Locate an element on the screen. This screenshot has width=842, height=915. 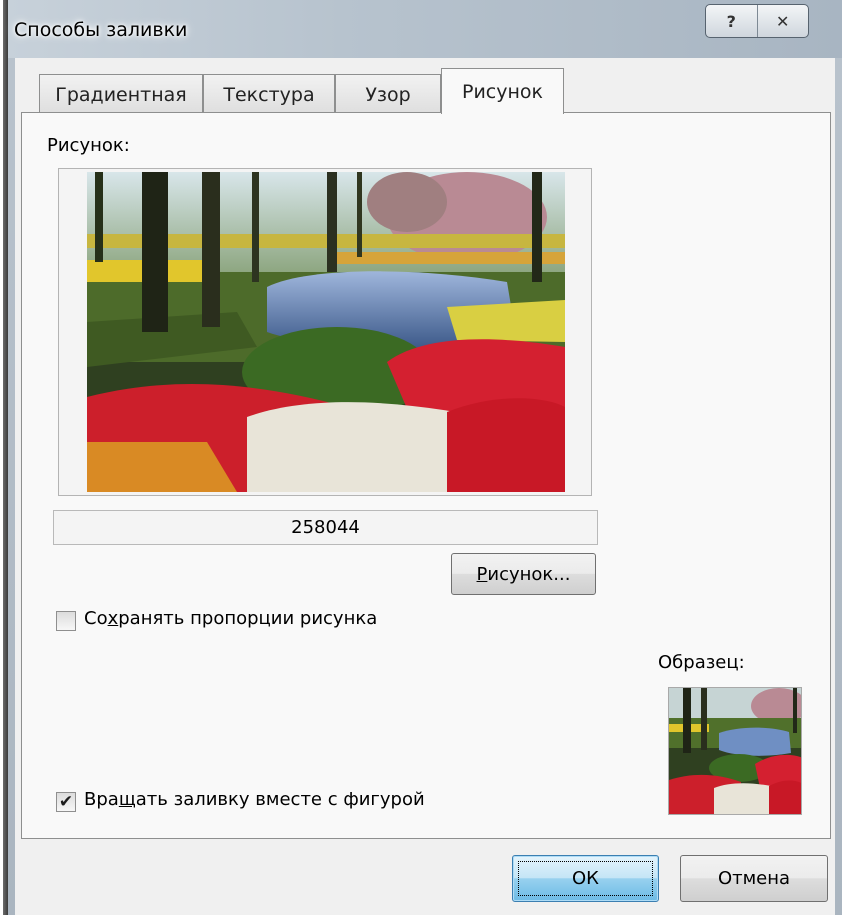
focus-rectangle is located at coordinates (585, 878).